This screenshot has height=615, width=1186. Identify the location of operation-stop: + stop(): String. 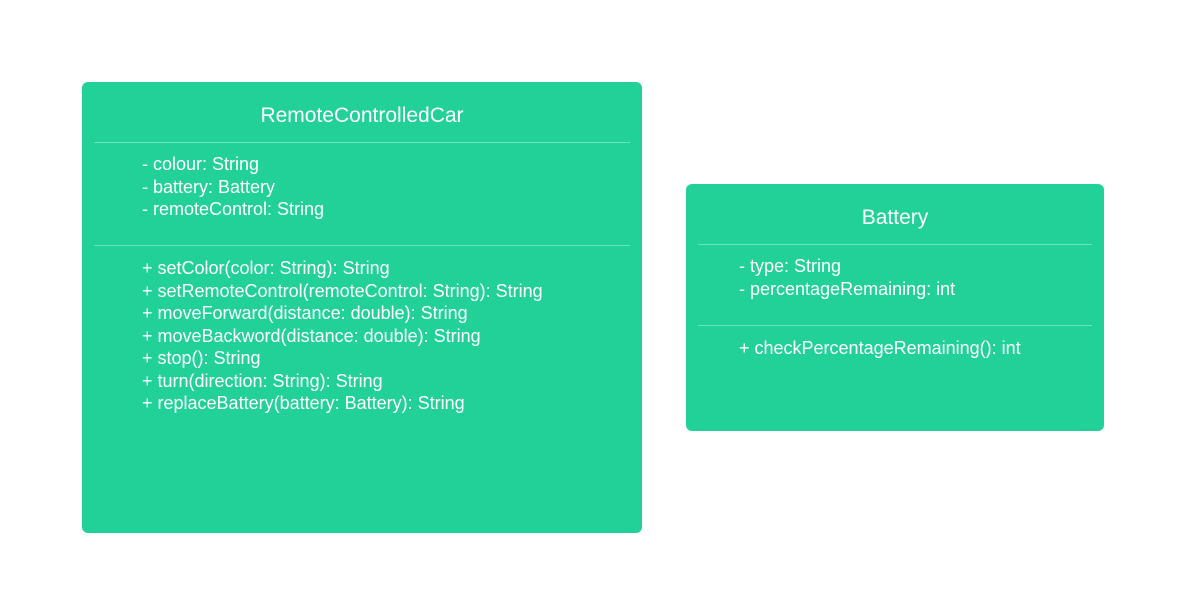
(201, 358).